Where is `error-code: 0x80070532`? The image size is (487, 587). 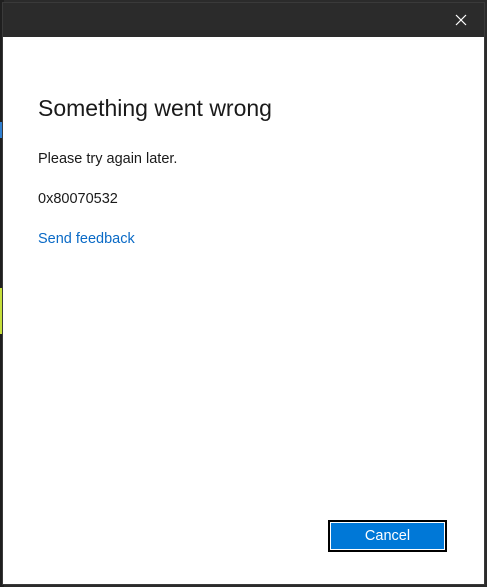
error-code: 0x80070532 is located at coordinates (78, 199).